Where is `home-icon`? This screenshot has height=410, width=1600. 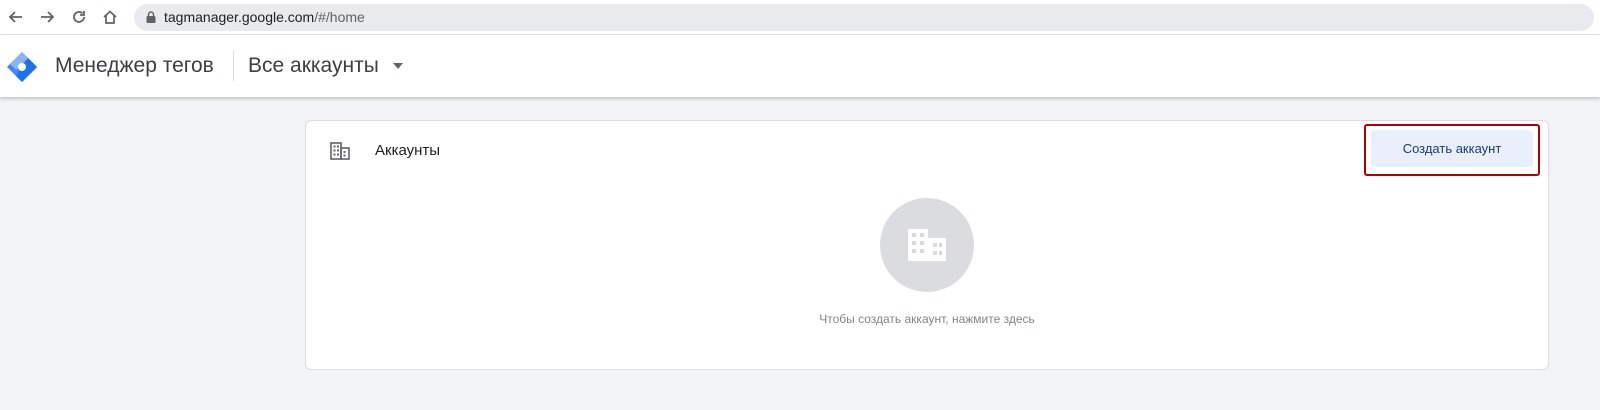
home-icon is located at coordinates (110, 17).